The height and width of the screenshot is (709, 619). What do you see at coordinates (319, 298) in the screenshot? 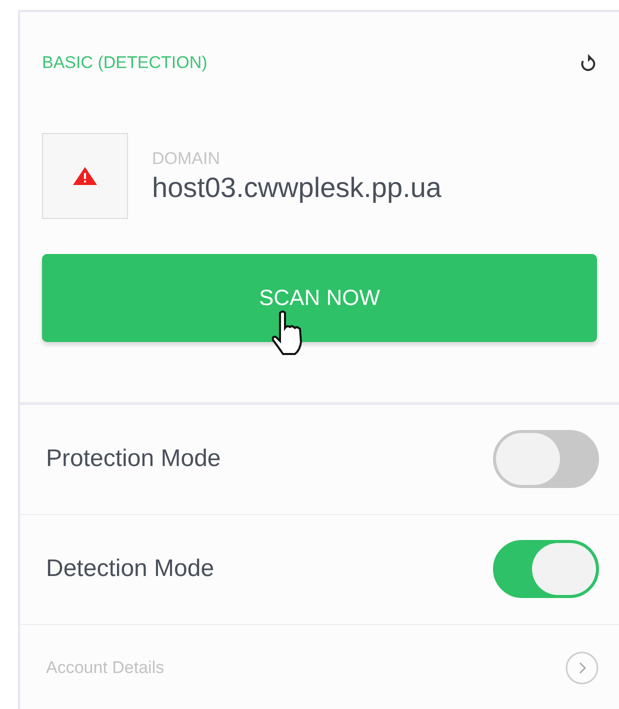
I see `scan-button: SCAN NOW` at bounding box center [319, 298].